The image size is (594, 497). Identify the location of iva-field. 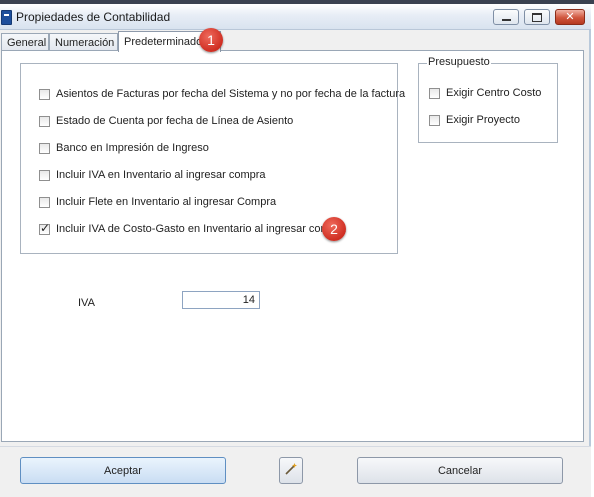
(221, 300).